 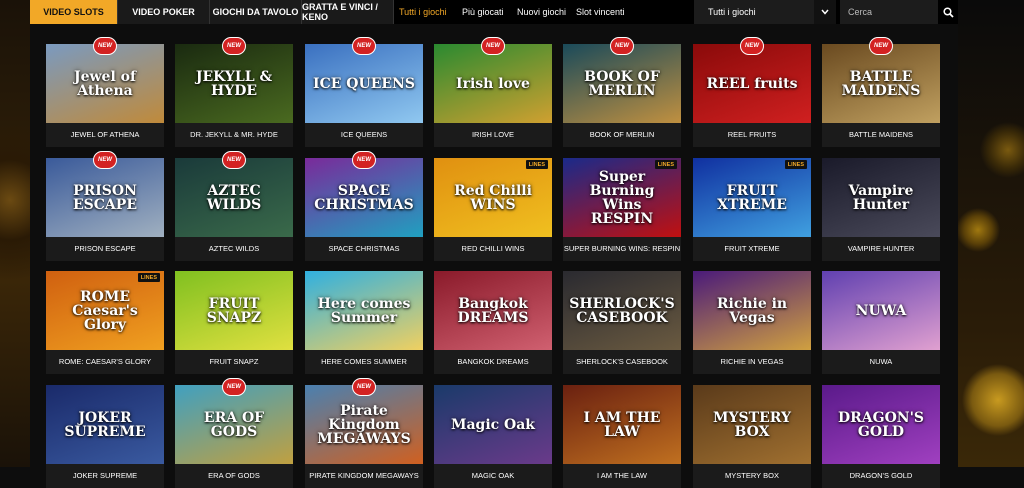 What do you see at coordinates (825, 12) in the screenshot?
I see `chevron-down-icon` at bounding box center [825, 12].